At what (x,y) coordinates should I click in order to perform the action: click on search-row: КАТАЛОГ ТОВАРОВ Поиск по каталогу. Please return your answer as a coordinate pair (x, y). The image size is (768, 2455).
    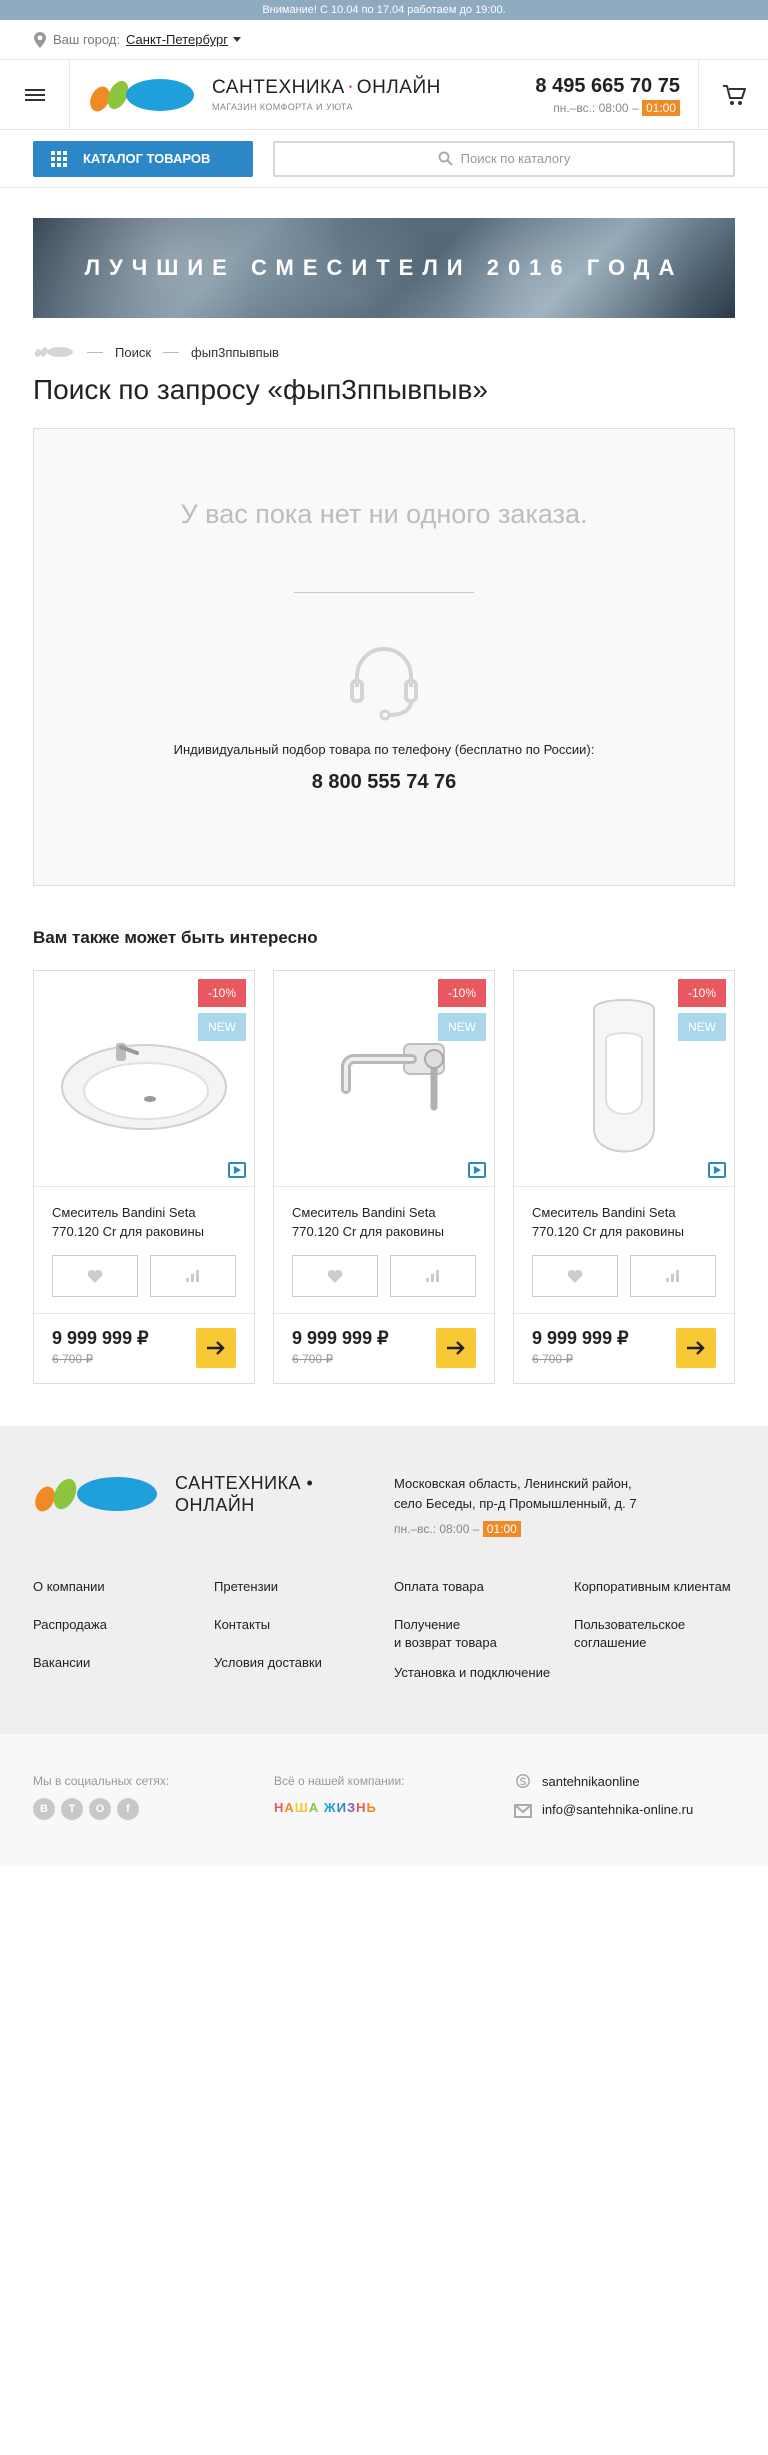
    Looking at the image, I should click on (384, 159).